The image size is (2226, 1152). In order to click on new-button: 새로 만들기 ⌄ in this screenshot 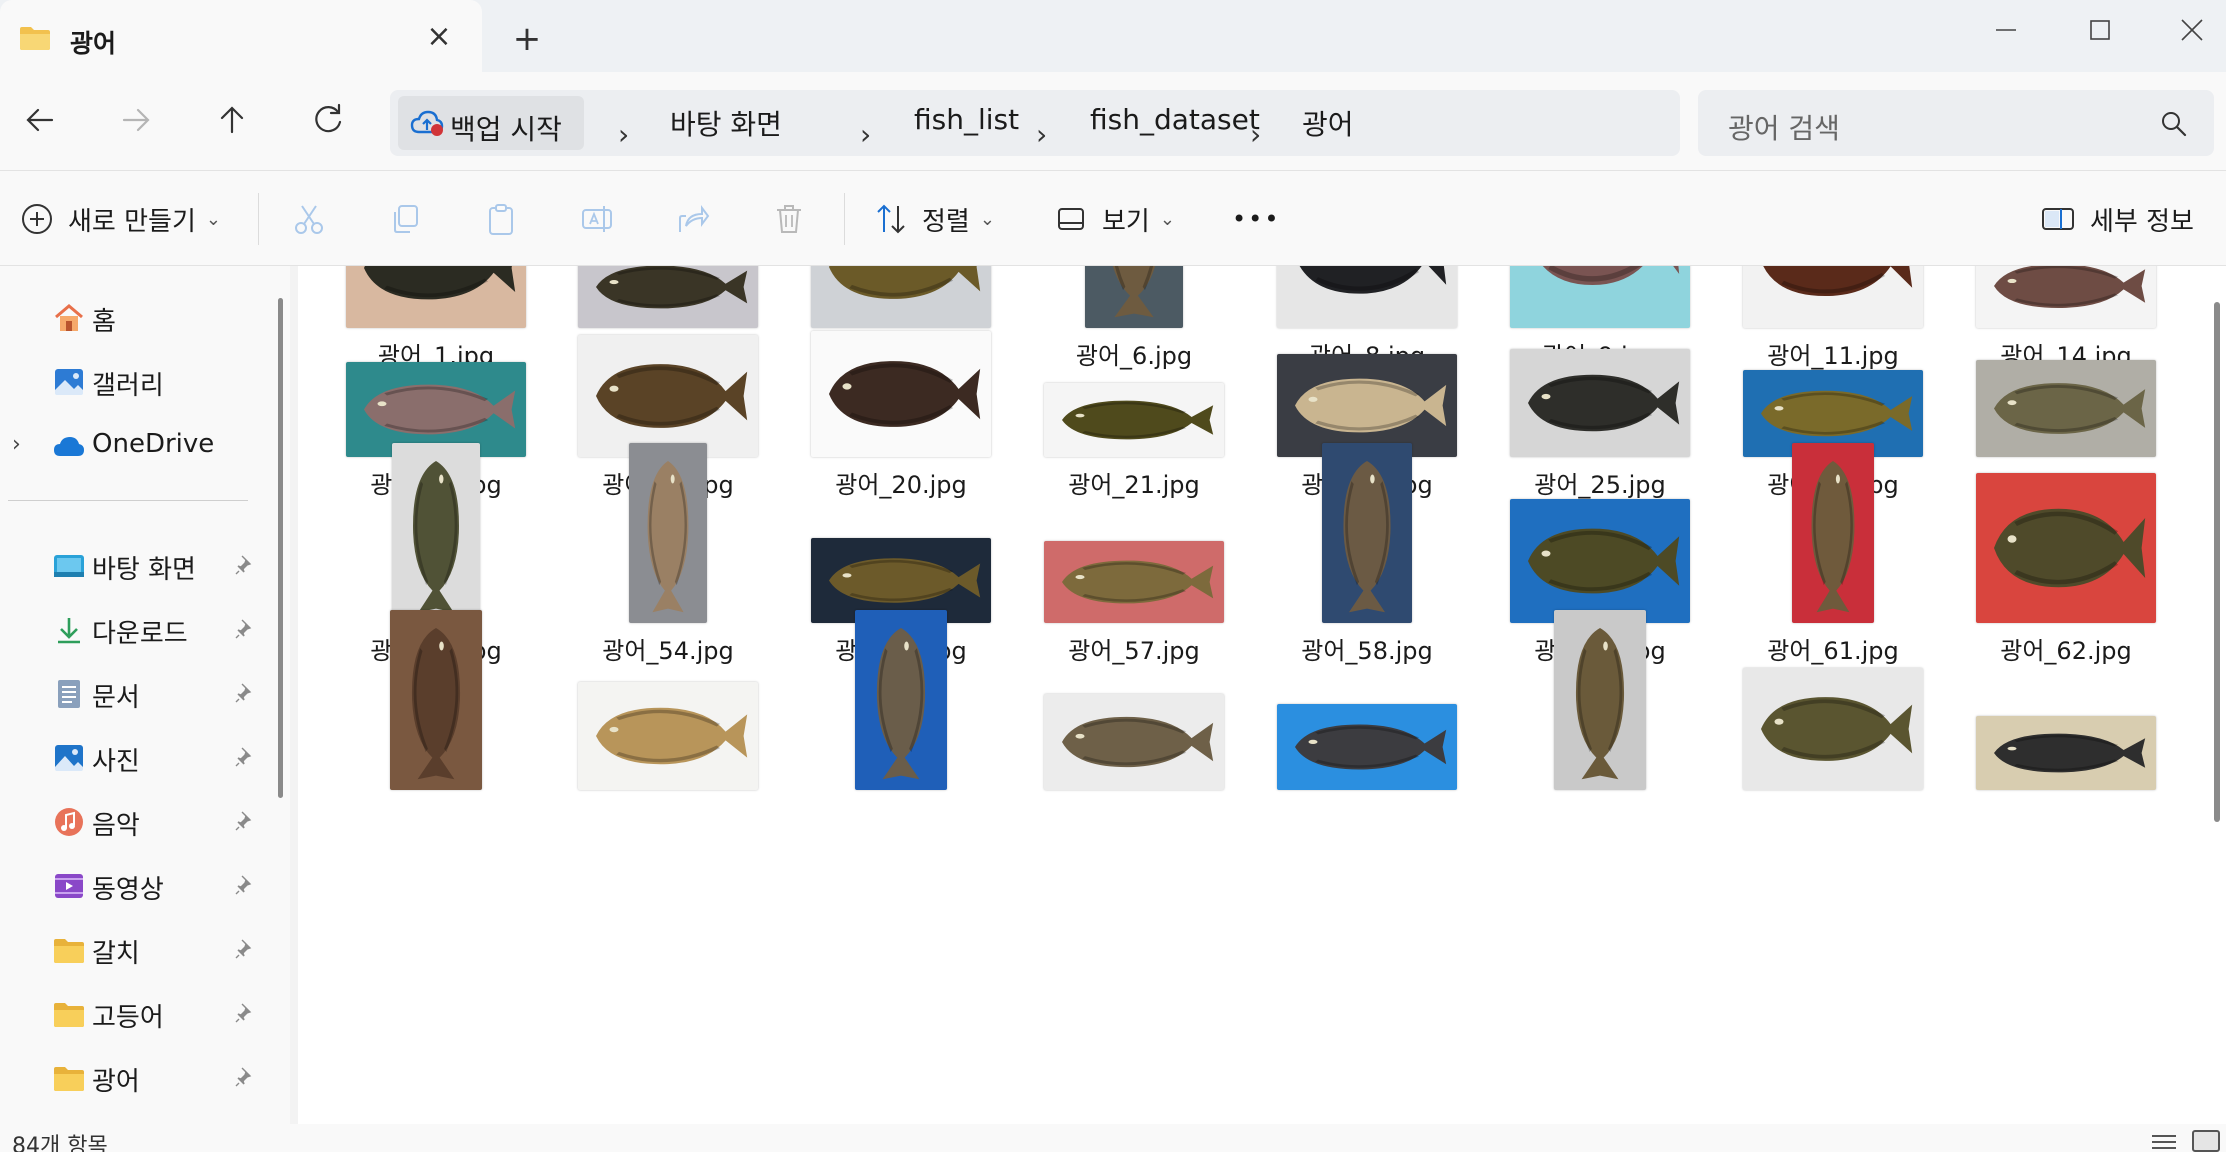, I will do `click(120, 219)`.